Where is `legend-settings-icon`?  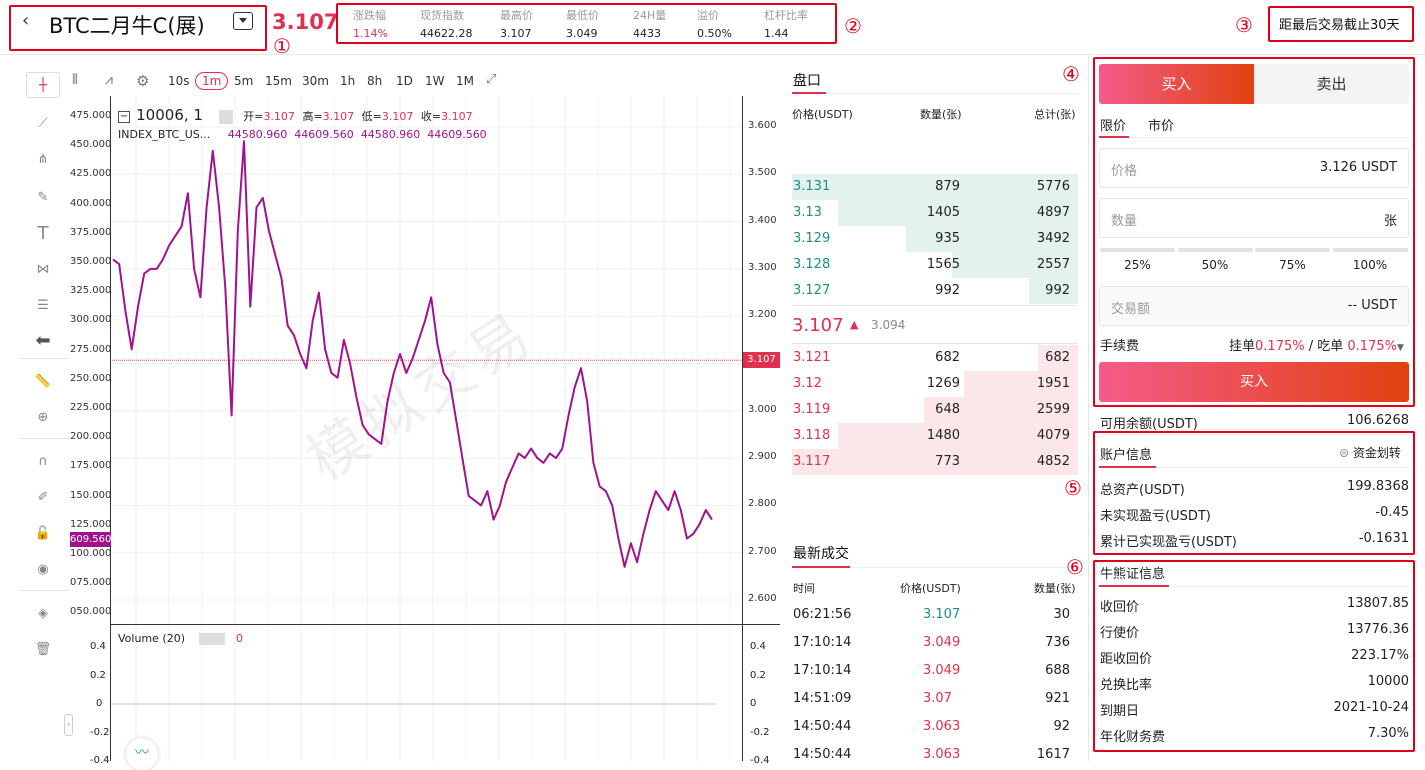 legend-settings-icon is located at coordinates (226, 116).